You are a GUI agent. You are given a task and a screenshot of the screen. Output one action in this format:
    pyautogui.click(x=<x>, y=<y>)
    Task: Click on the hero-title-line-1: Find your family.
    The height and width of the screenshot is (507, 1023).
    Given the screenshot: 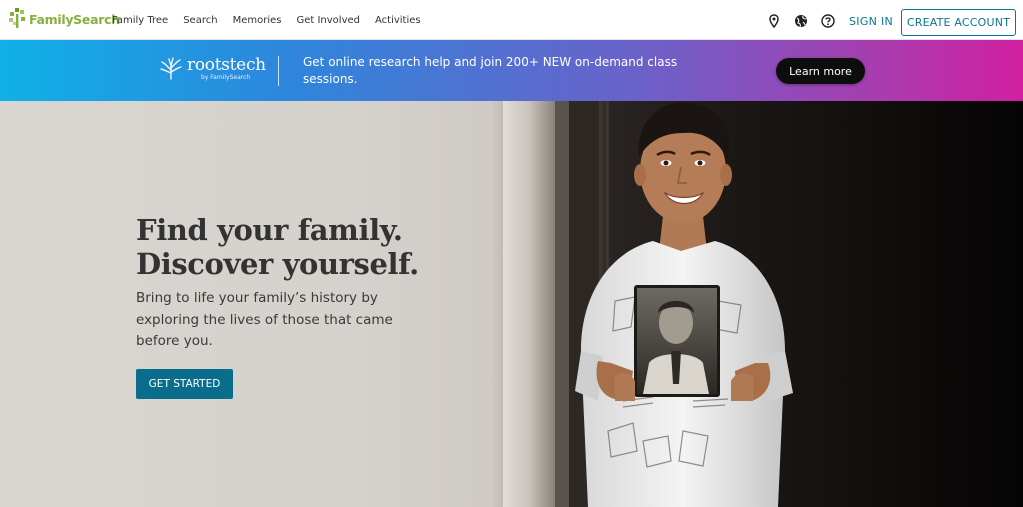 What is the action you would take?
    pyautogui.click(x=269, y=230)
    